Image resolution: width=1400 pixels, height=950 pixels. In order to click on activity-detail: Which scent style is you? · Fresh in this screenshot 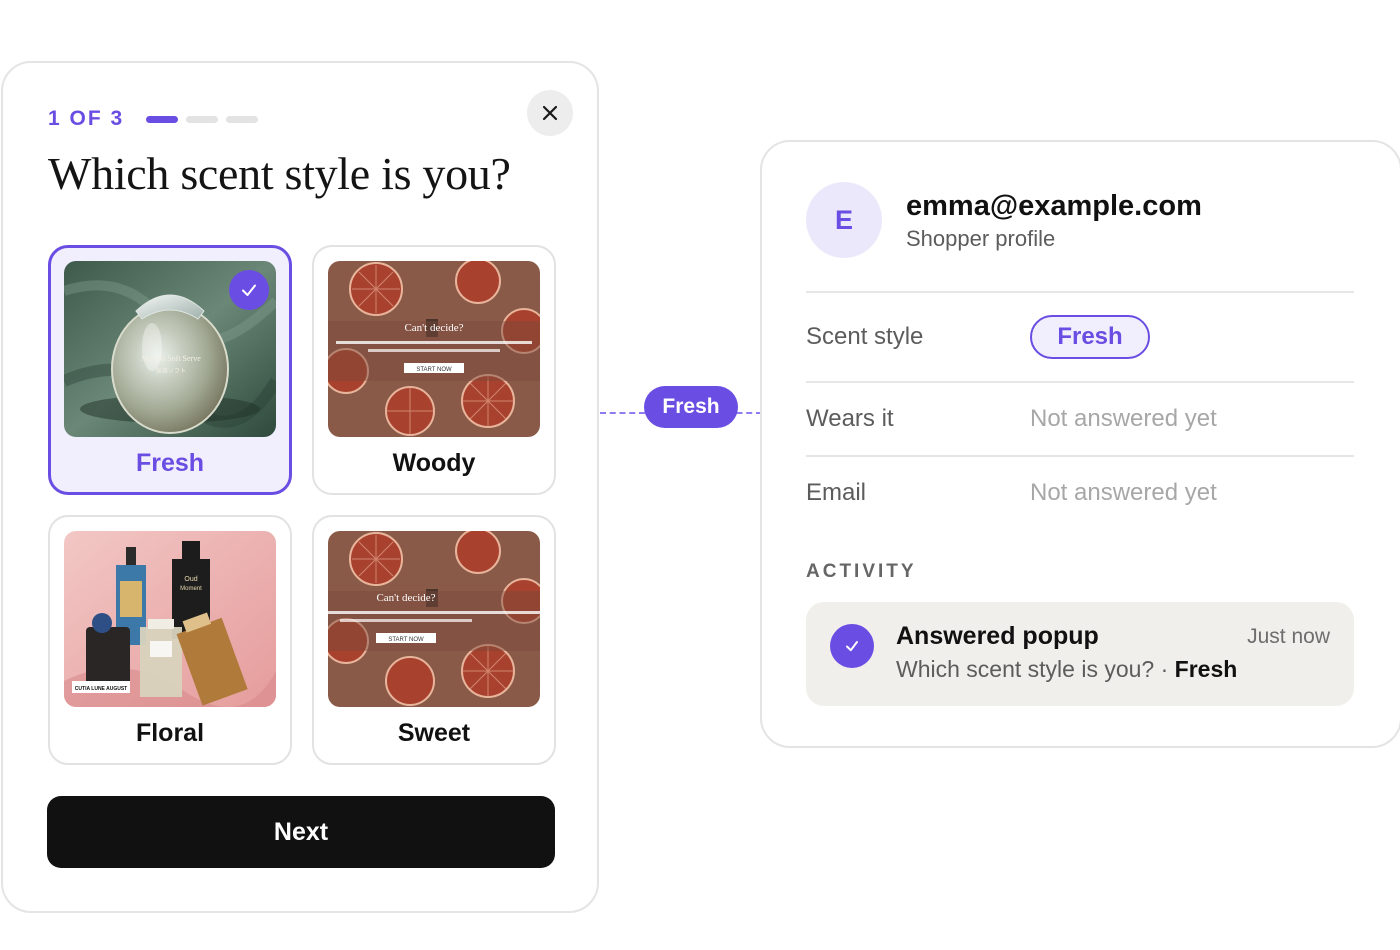, I will do `click(1066, 669)`.